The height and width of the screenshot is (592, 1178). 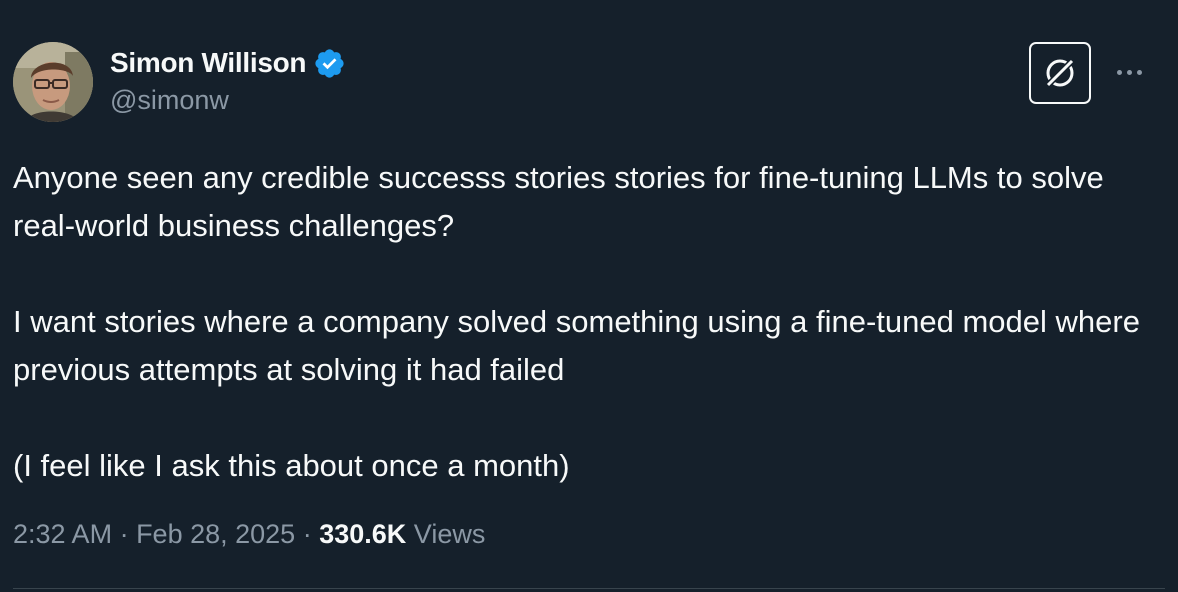 I want to click on views-label: Views, so click(x=449, y=534).